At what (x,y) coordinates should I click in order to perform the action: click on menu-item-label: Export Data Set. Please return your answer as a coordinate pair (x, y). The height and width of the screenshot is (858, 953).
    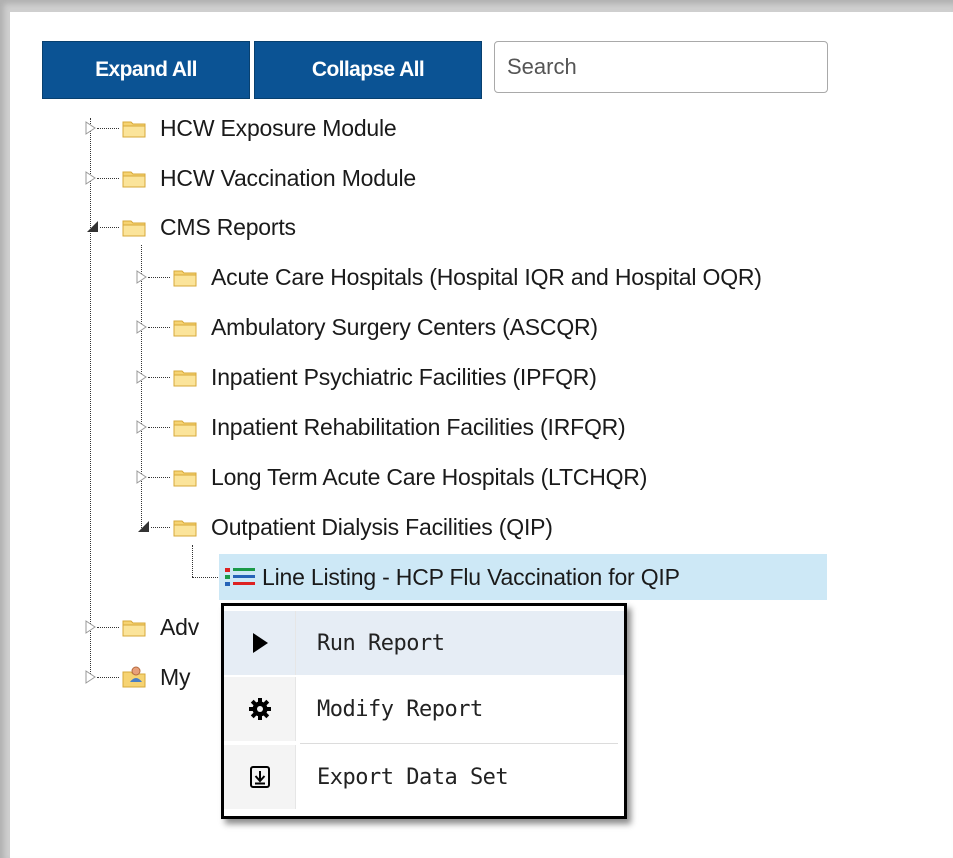
    Looking at the image, I should click on (413, 777).